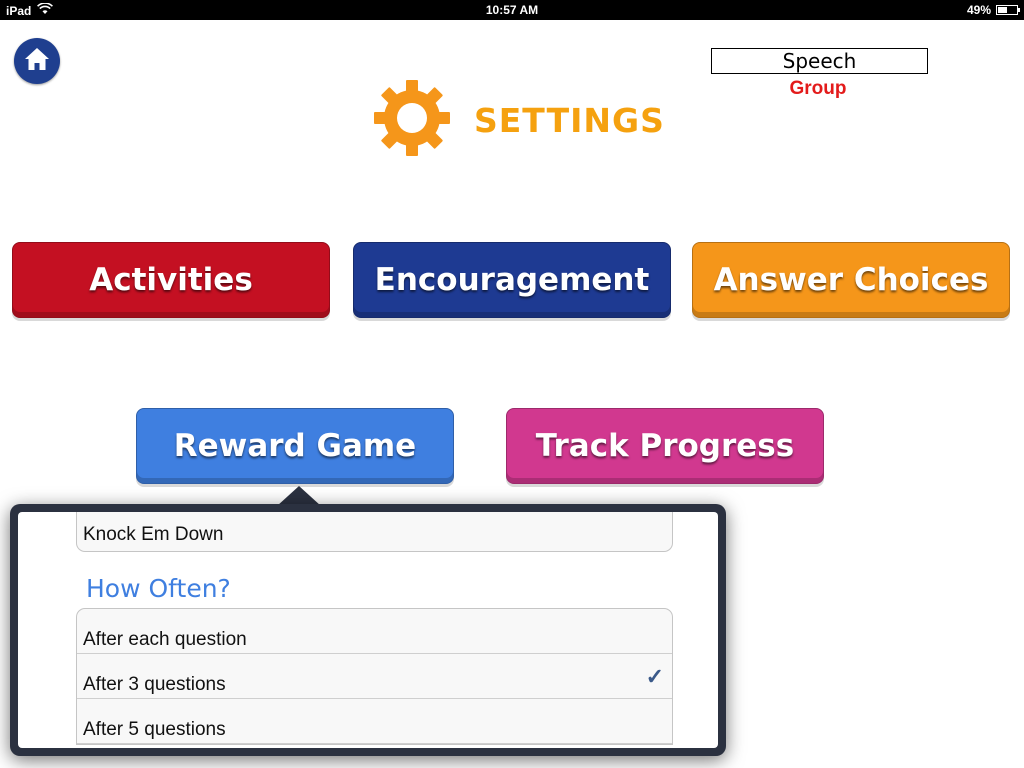  I want to click on status-right: 49%, so click(993, 10).